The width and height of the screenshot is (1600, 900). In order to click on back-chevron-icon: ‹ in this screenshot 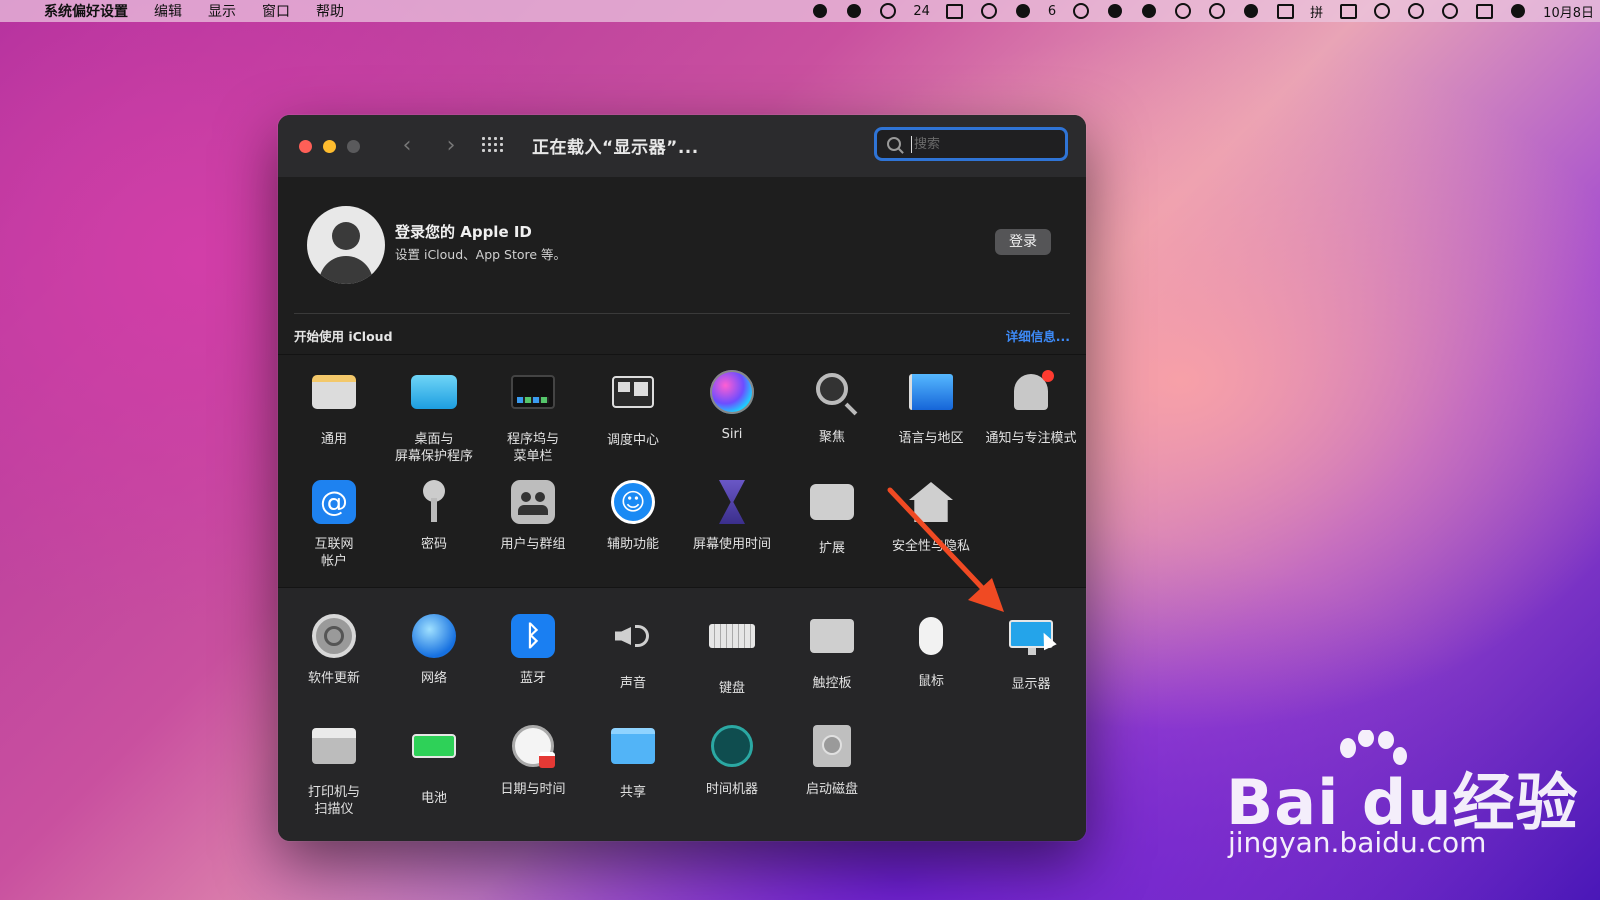, I will do `click(407, 146)`.